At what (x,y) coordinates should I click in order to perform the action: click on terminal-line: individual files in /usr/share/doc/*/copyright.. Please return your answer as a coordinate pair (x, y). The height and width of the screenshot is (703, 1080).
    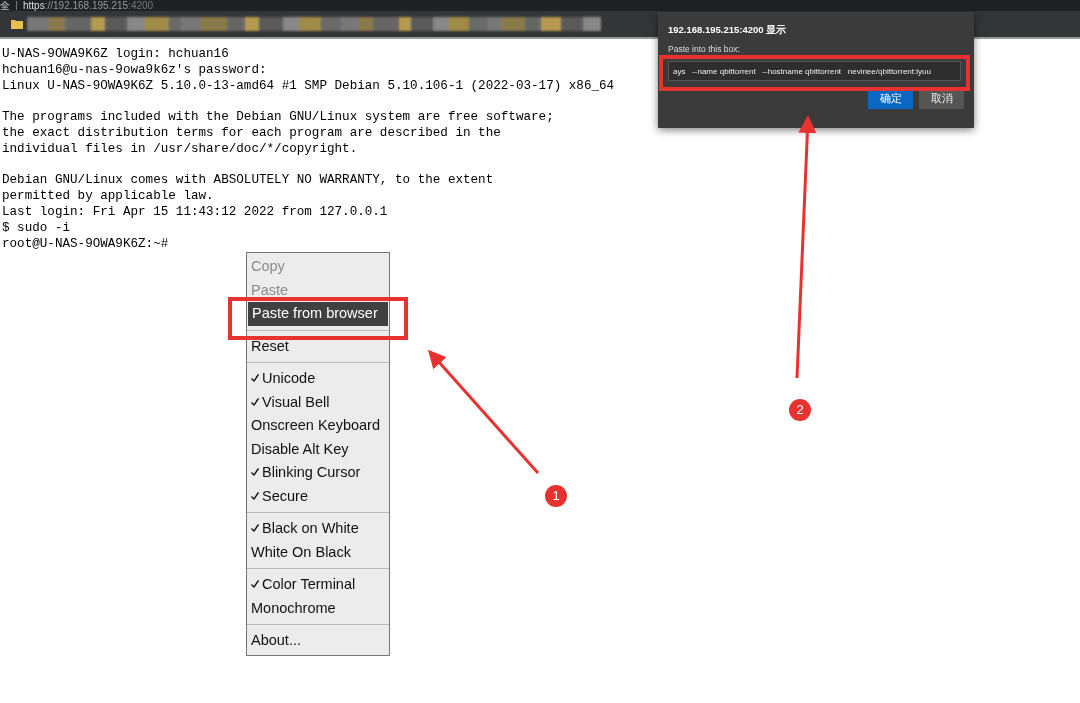
    Looking at the image, I should click on (180, 148).